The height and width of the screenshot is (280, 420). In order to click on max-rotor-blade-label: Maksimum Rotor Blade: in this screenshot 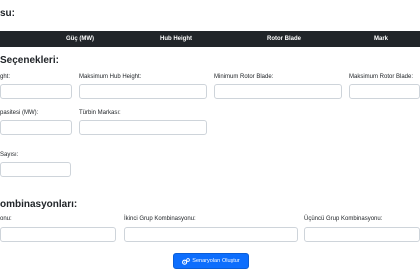, I will do `click(381, 77)`.